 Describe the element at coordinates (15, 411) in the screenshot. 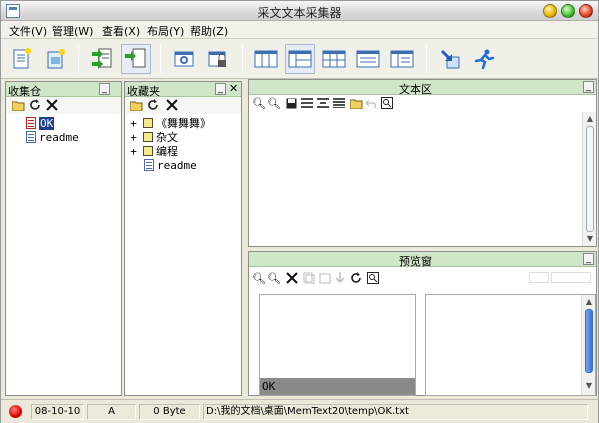

I see `record-icon` at that location.